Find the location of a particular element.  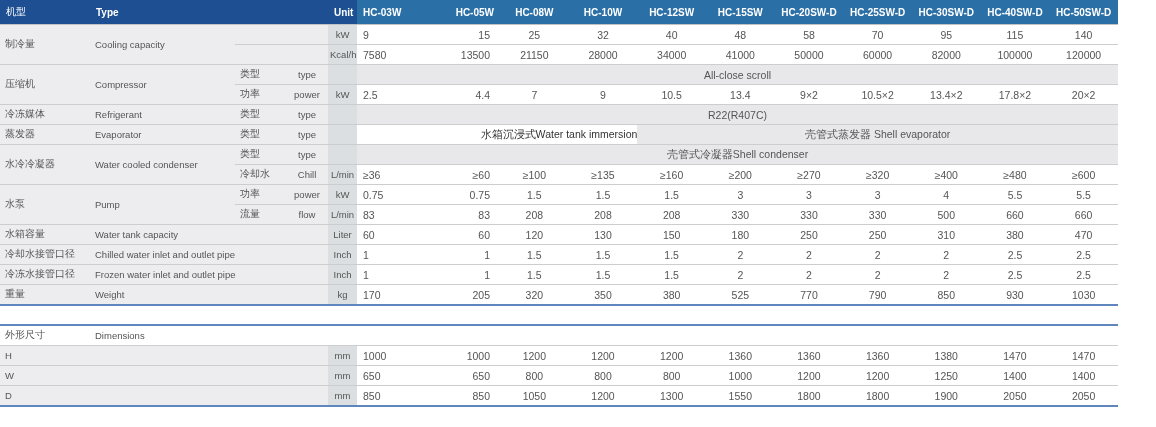

table-cell: 120000 is located at coordinates (1083, 54).